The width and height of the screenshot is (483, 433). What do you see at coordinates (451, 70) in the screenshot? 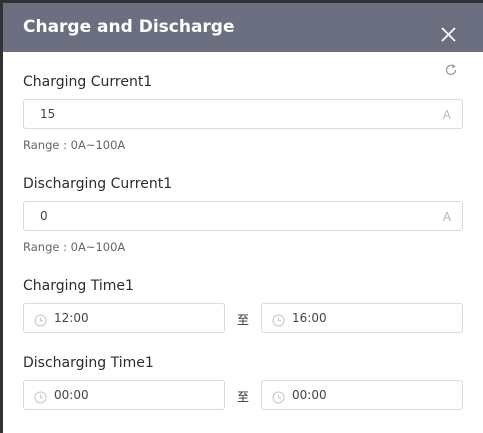
I see `refresh-icon` at bounding box center [451, 70].